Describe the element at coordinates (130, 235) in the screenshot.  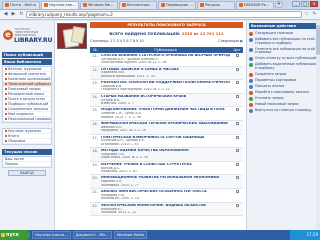
I see `taskbar-window-button: Windows Media` at that location.